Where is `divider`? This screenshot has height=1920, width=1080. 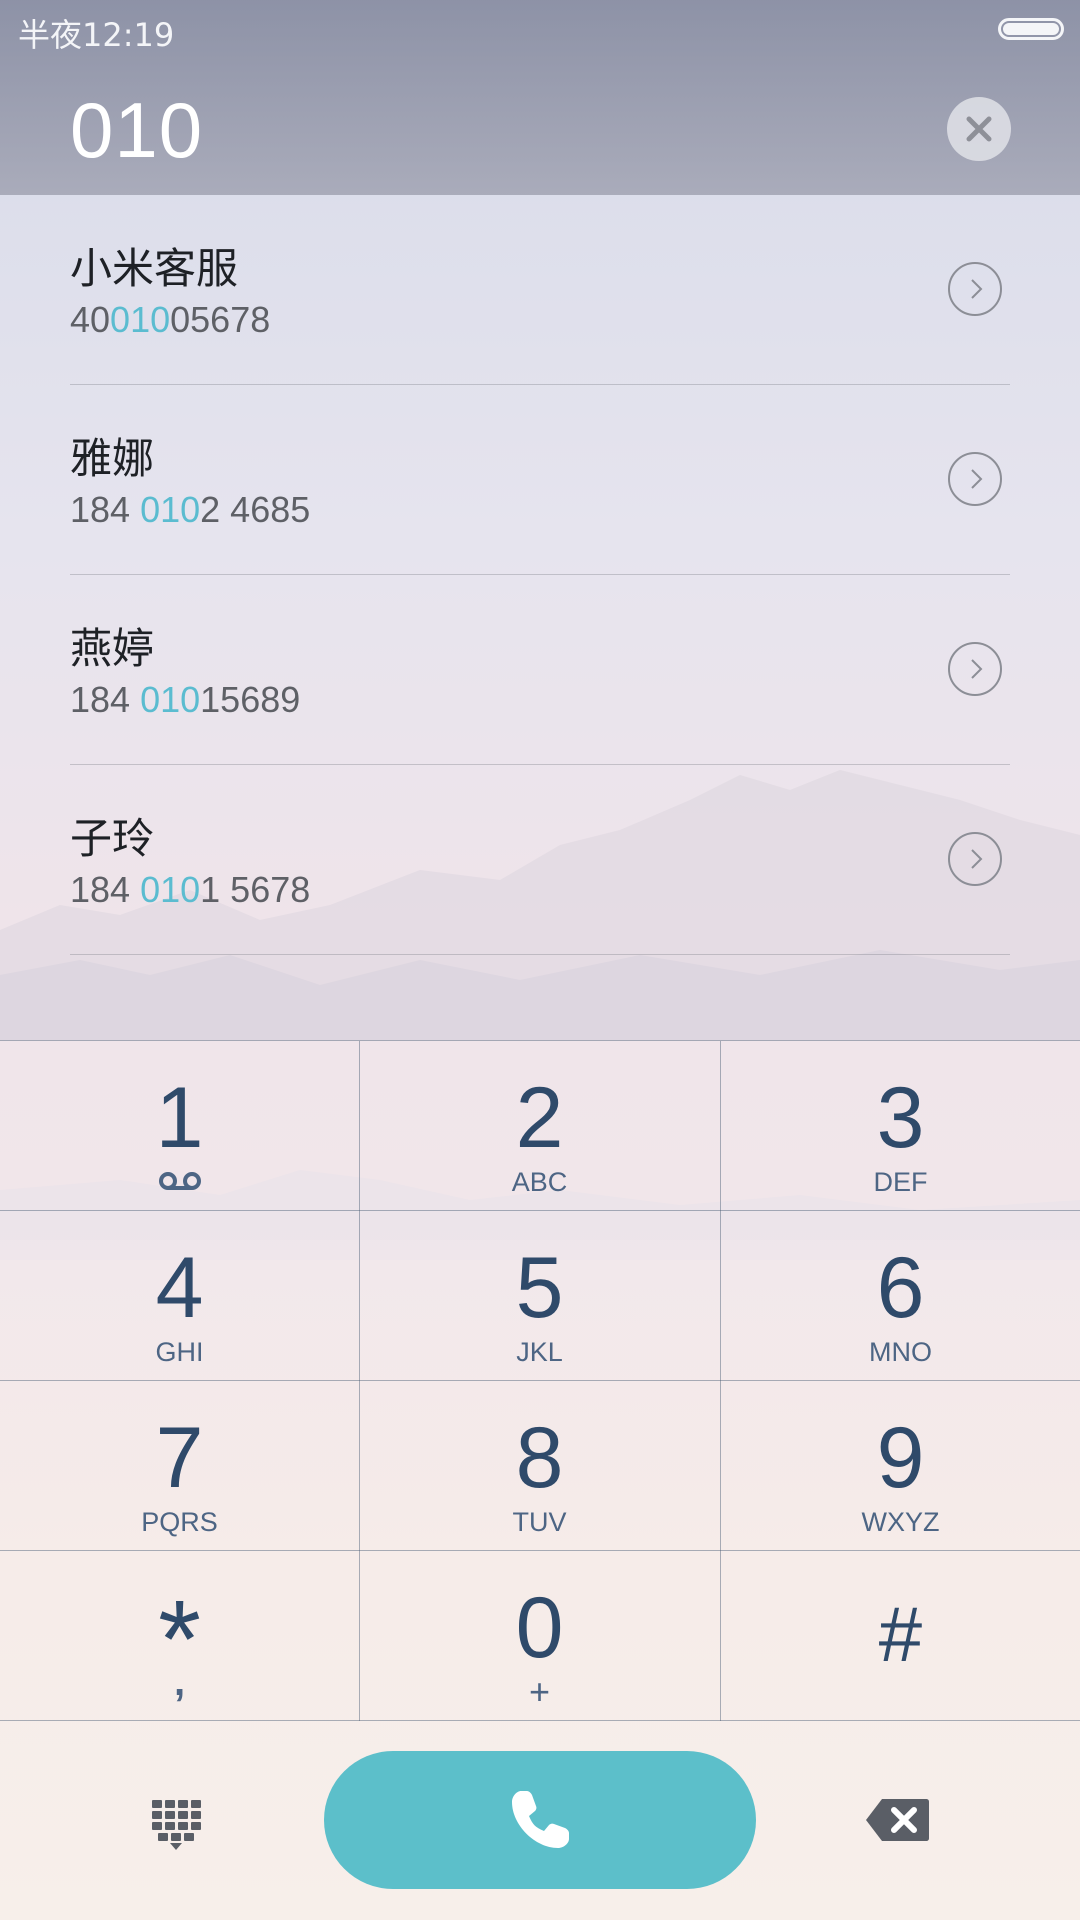 divider is located at coordinates (540, 954).